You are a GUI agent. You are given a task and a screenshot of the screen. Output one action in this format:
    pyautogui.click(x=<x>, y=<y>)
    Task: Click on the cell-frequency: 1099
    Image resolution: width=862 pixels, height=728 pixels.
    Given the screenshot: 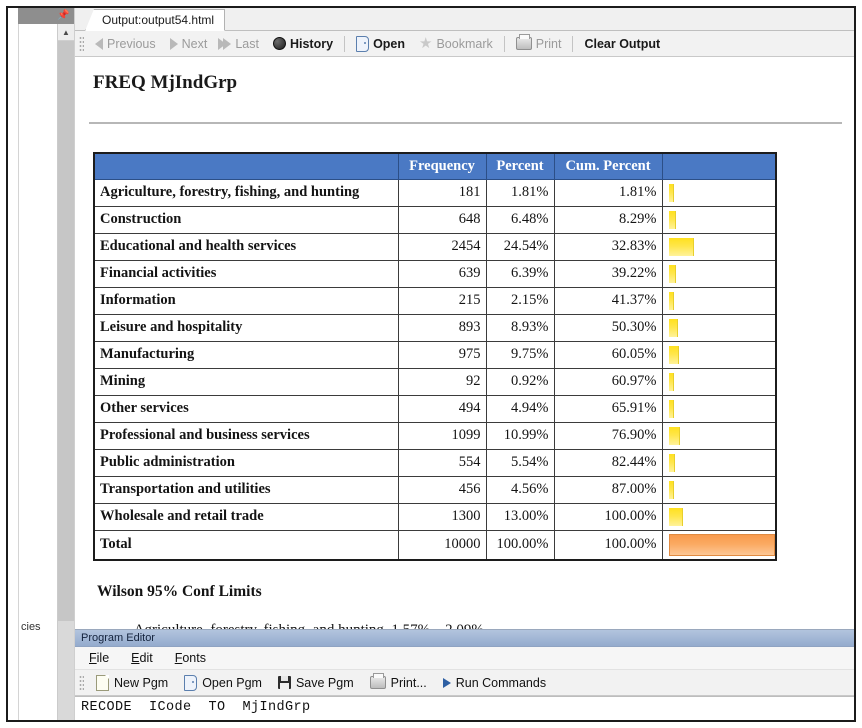 What is the action you would take?
    pyautogui.click(x=442, y=435)
    